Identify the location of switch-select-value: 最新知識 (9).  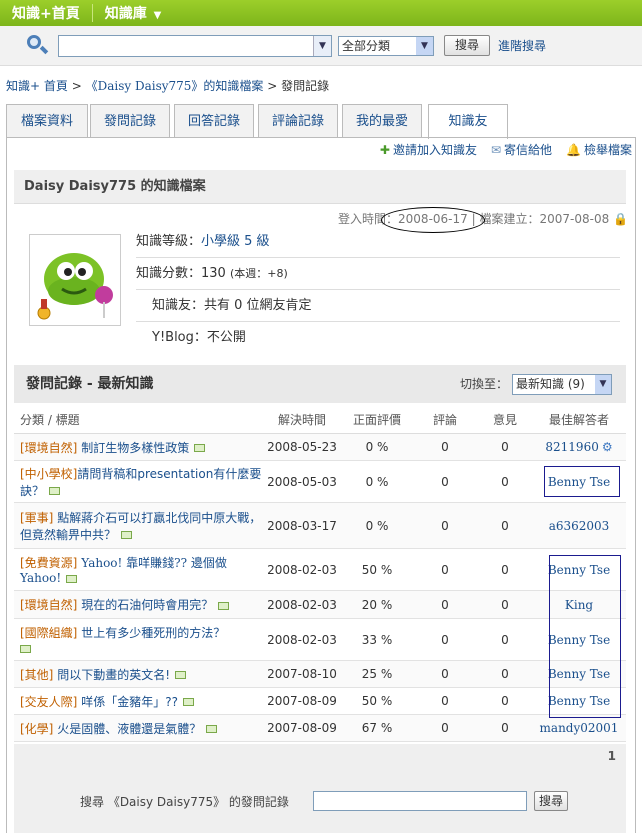
(550, 384).